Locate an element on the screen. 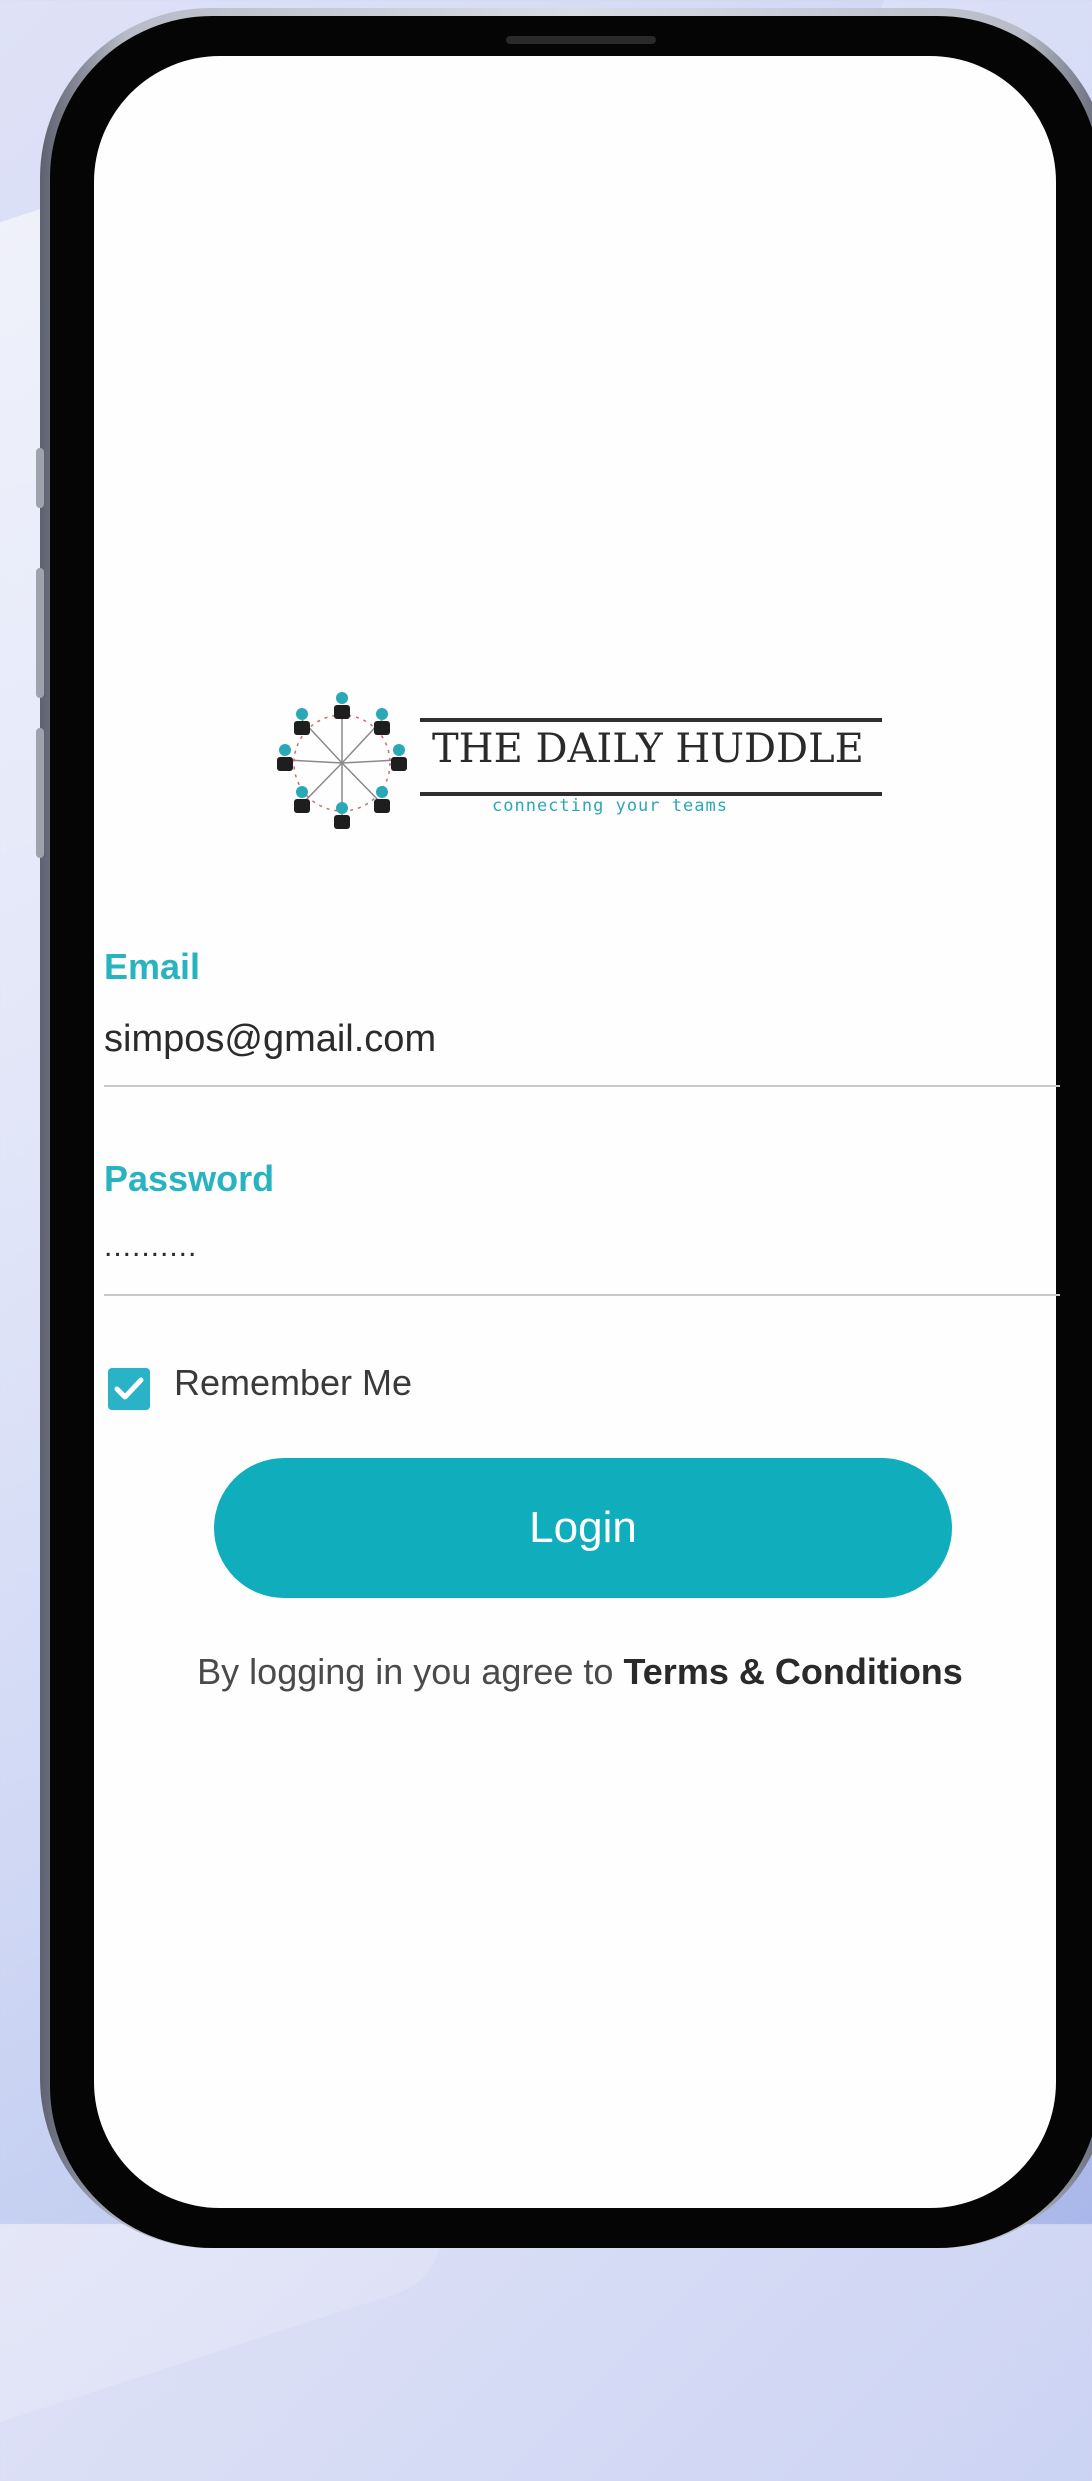 The image size is (1092, 2481). remember-me-label: Remember Me is located at coordinates (293, 1383).